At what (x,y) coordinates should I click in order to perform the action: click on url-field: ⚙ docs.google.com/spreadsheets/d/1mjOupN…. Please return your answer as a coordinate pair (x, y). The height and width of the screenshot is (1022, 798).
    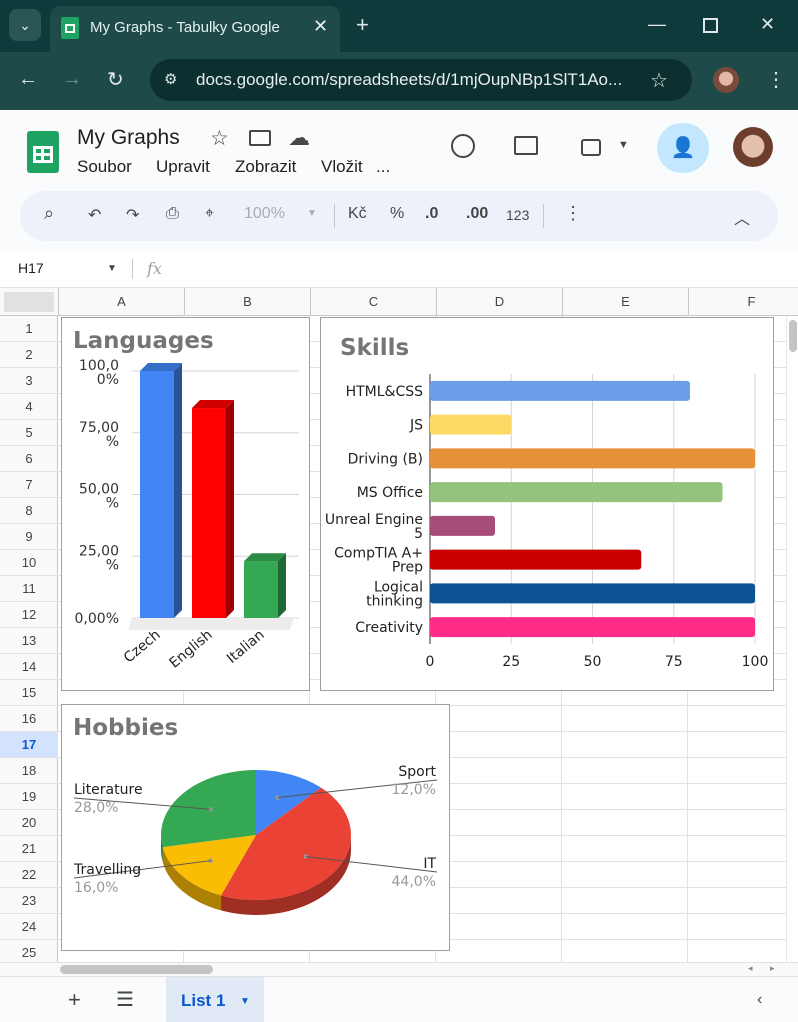
    Looking at the image, I should click on (421, 80).